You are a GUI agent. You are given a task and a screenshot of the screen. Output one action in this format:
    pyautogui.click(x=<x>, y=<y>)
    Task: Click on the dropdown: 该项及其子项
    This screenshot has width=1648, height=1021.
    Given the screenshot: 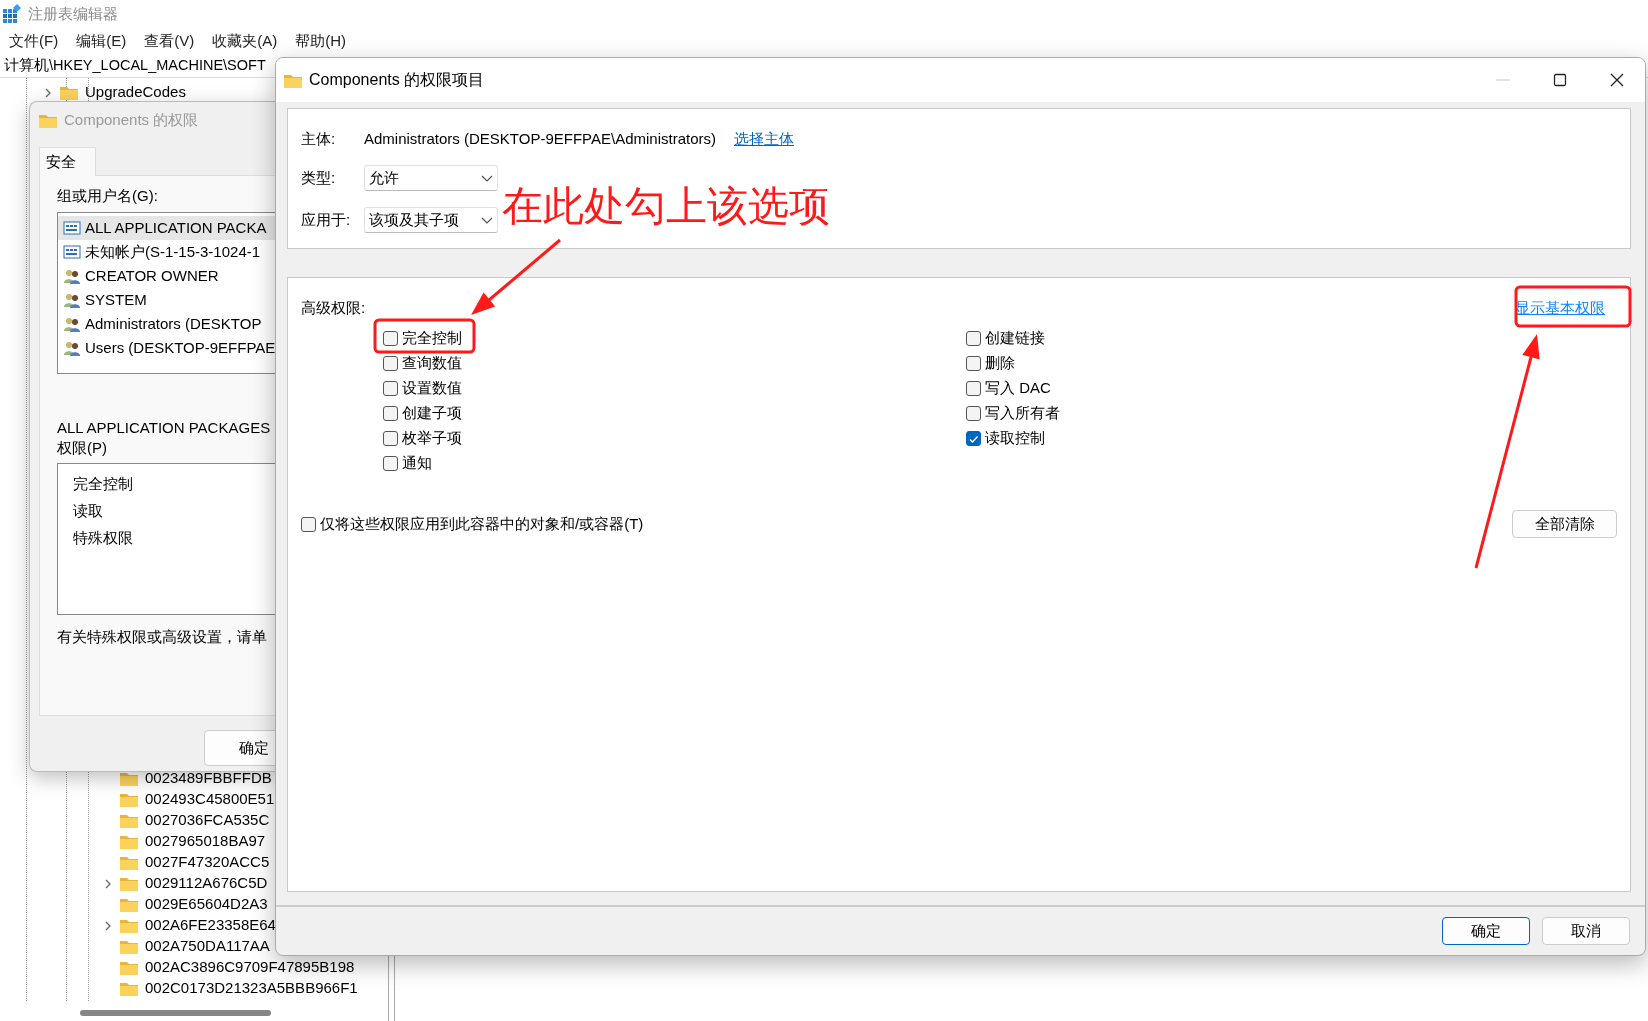 What is the action you would take?
    pyautogui.click(x=431, y=220)
    